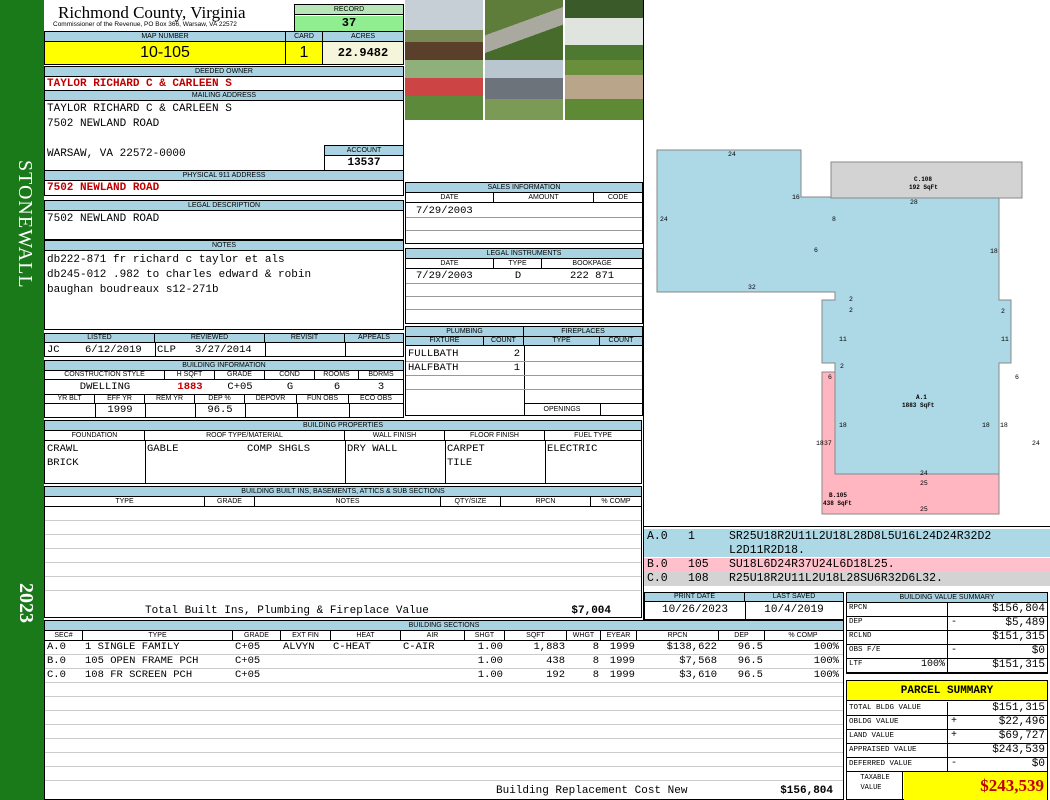 The height and width of the screenshot is (800, 1050). What do you see at coordinates (595, 675) in the screenshot?
I see `section-2-cell-8: 8` at bounding box center [595, 675].